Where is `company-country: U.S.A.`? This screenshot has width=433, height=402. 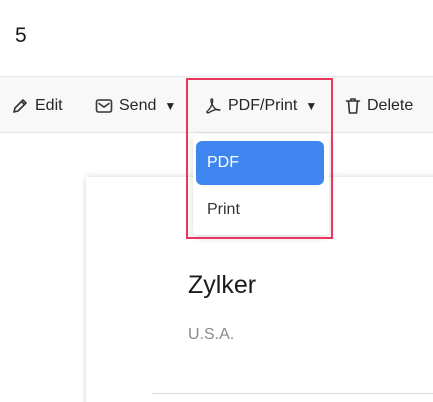 company-country: U.S.A. is located at coordinates (211, 334).